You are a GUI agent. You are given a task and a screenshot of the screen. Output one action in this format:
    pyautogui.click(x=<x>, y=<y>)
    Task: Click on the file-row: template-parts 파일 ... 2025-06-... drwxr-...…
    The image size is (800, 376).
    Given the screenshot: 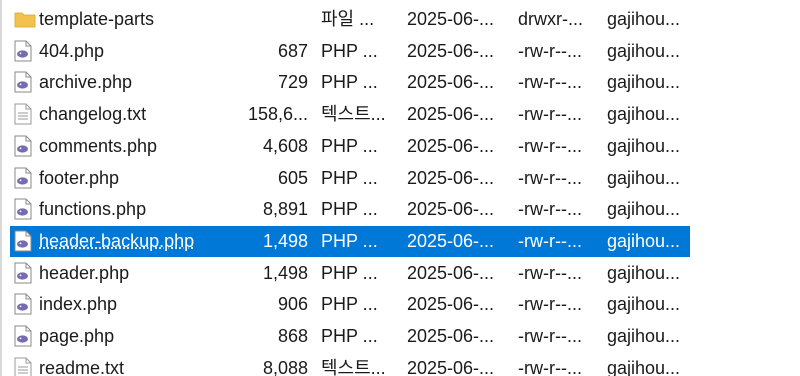 What is the action you would take?
    pyautogui.click(x=400, y=19)
    